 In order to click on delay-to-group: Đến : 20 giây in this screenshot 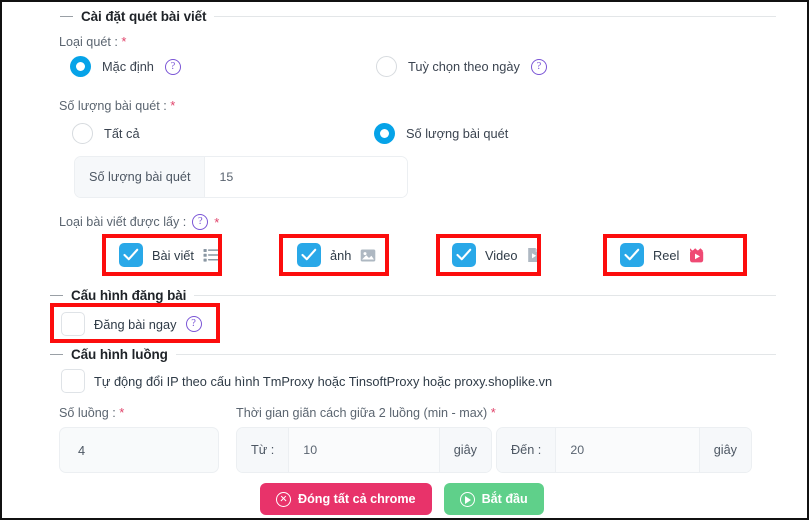, I will do `click(624, 450)`.